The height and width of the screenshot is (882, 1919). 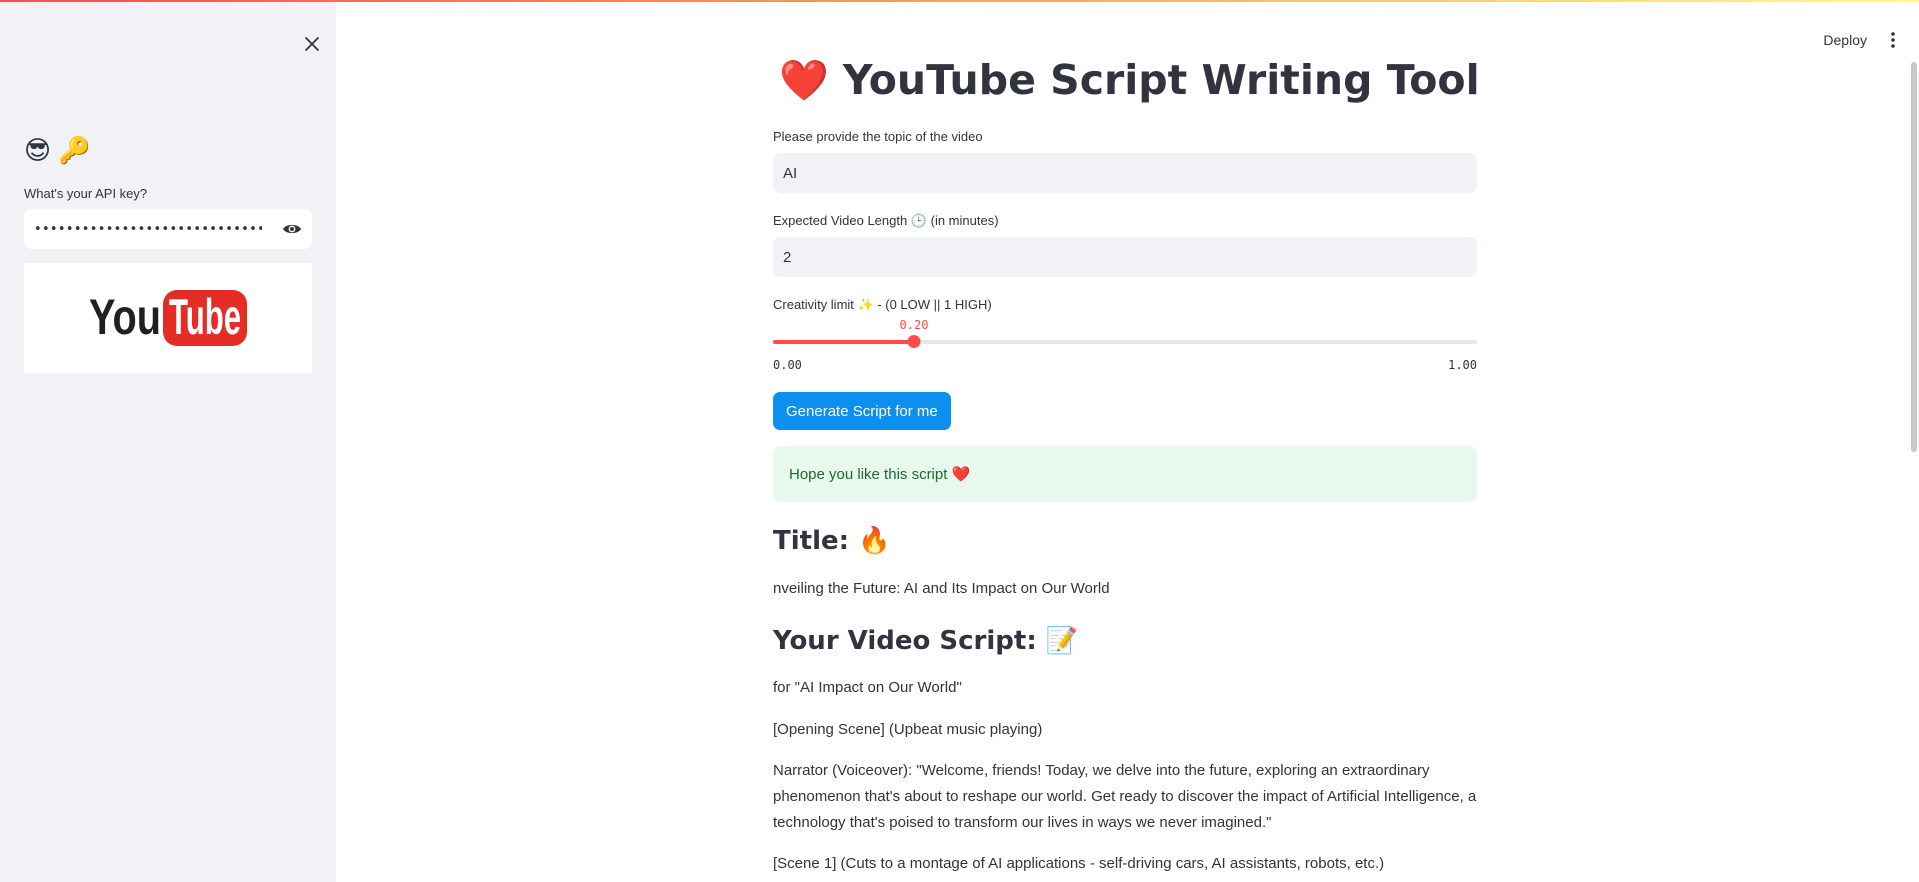 What do you see at coordinates (843, 342) in the screenshot?
I see `slider-fill` at bounding box center [843, 342].